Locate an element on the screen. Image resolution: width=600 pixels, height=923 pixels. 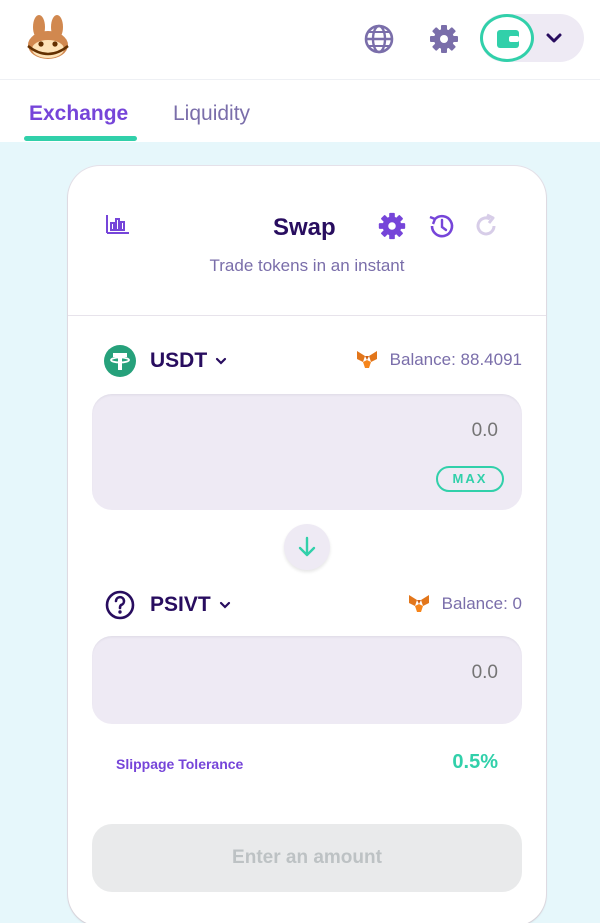
history-button is located at coordinates (441, 228).